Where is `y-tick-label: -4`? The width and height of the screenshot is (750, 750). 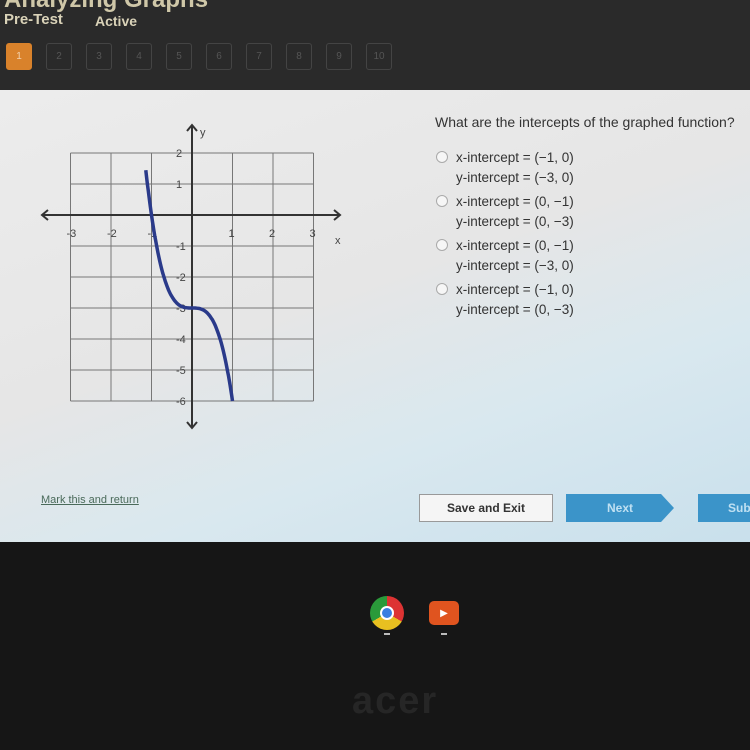 y-tick-label: -4 is located at coordinates (181, 340).